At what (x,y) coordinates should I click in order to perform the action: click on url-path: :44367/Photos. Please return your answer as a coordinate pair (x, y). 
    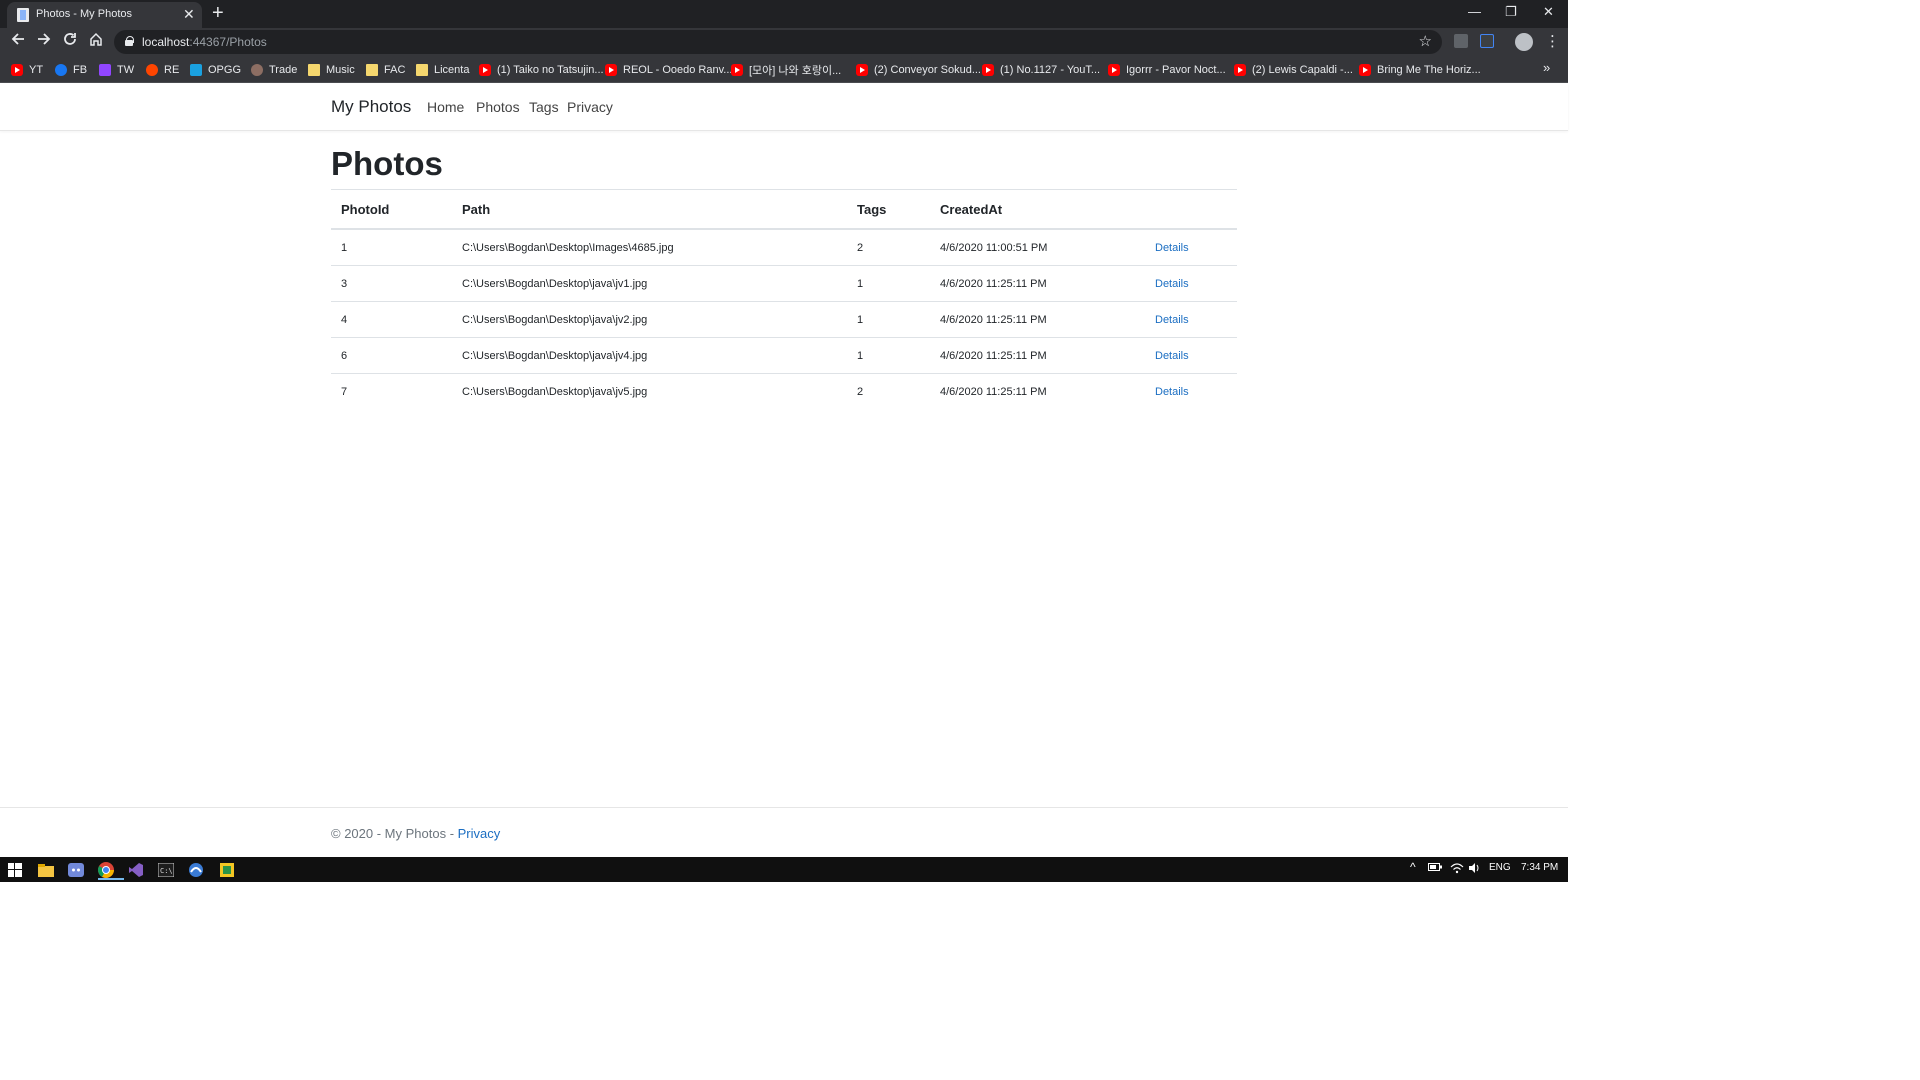
    Looking at the image, I should click on (228, 42).